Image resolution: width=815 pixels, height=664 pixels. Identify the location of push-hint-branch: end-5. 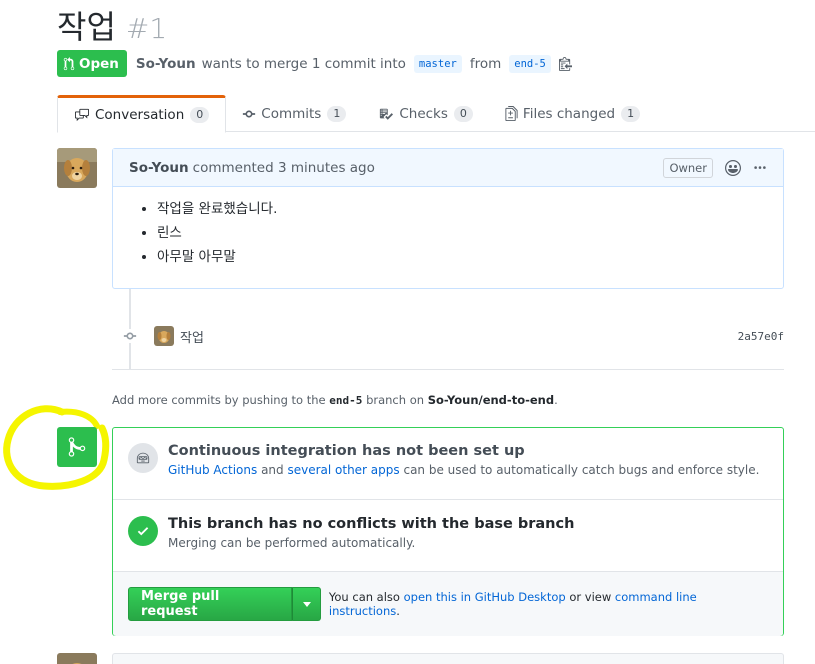
(346, 400).